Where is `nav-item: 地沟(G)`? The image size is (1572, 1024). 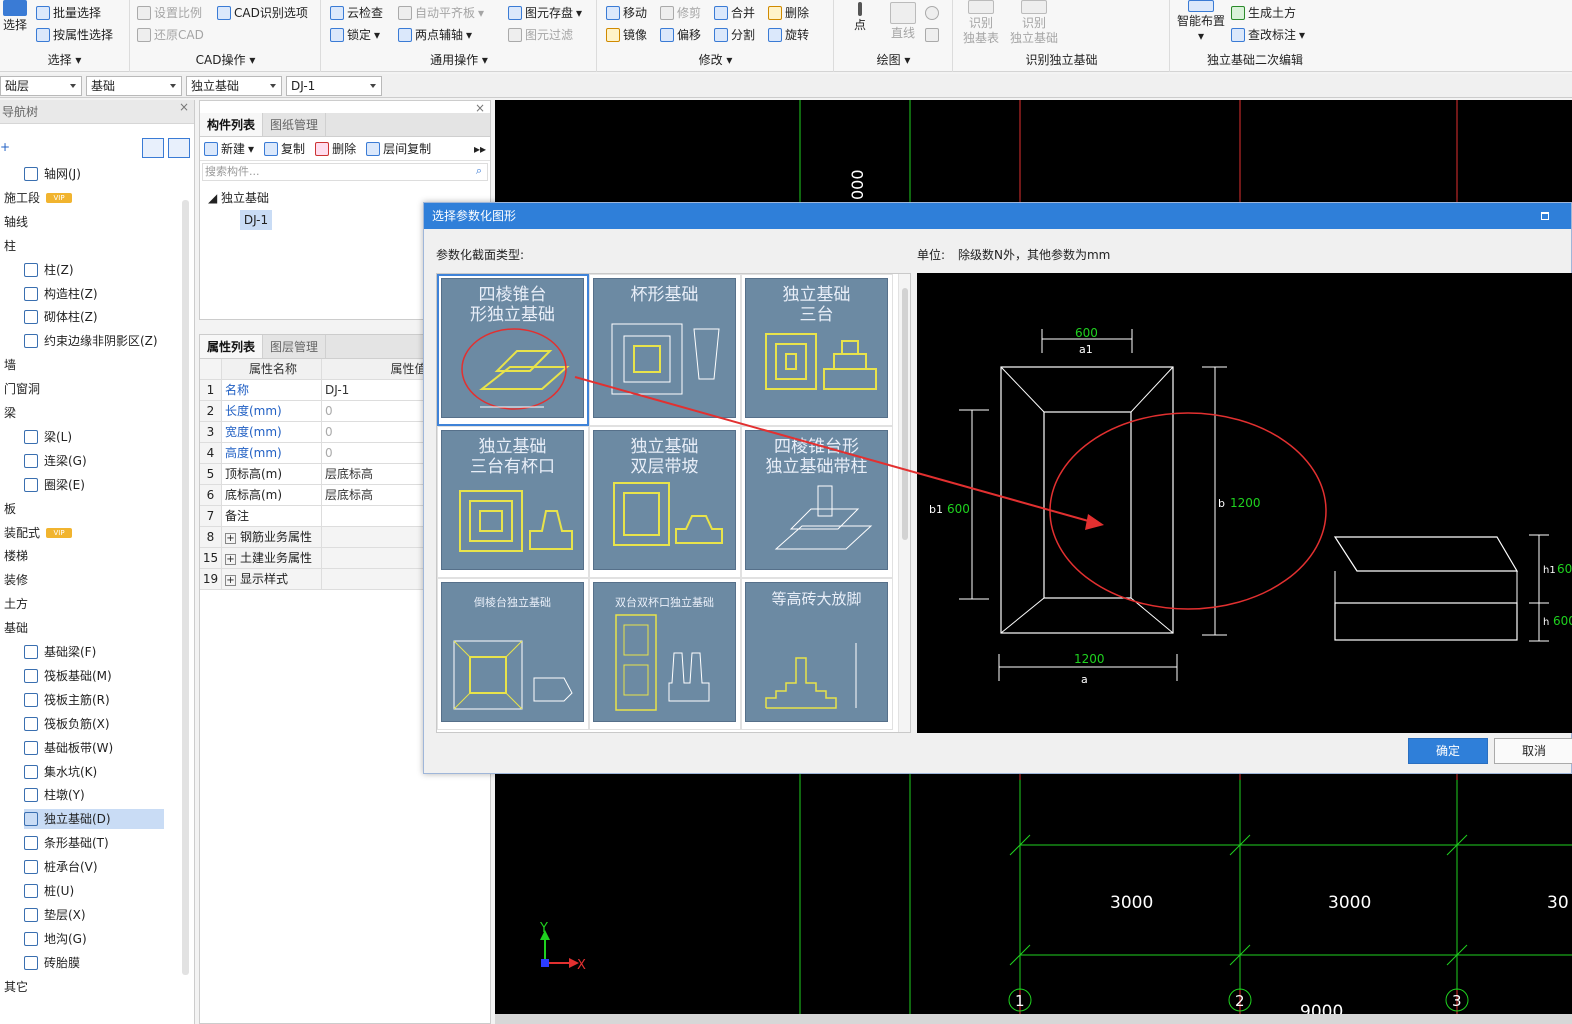 nav-item: 地沟(G) is located at coordinates (55, 939).